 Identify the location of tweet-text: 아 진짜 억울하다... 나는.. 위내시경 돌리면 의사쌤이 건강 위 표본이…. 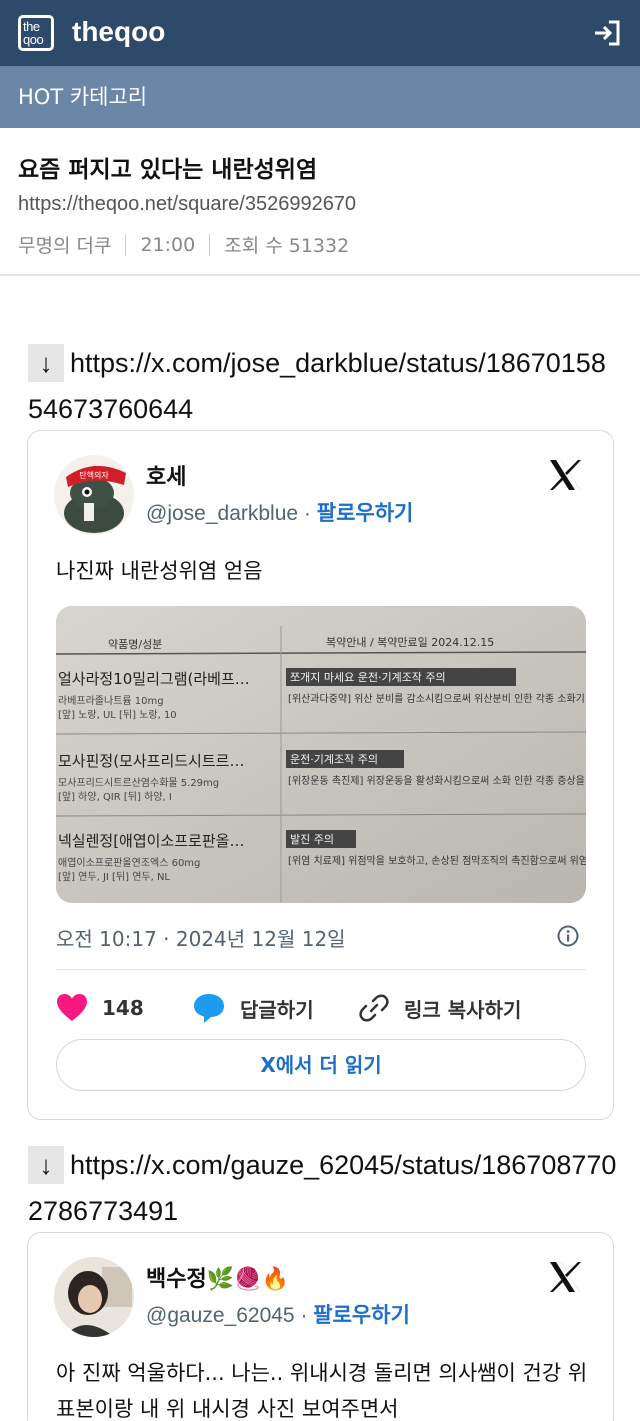
(322, 1391).